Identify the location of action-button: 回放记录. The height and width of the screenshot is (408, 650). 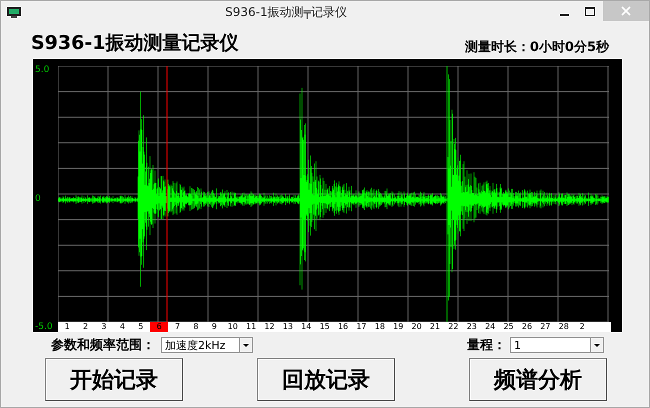
(326, 379).